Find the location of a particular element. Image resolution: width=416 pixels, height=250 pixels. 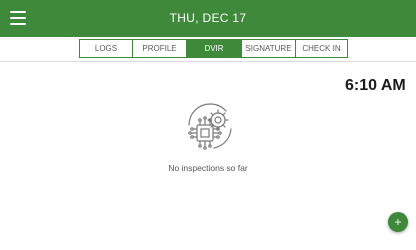

app-bar: THU, DEC 17 is located at coordinates (208, 18).